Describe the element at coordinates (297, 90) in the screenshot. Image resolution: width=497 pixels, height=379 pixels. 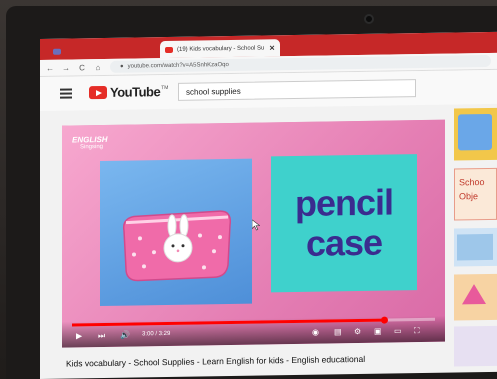
I see `search-input: school supplies` at that location.